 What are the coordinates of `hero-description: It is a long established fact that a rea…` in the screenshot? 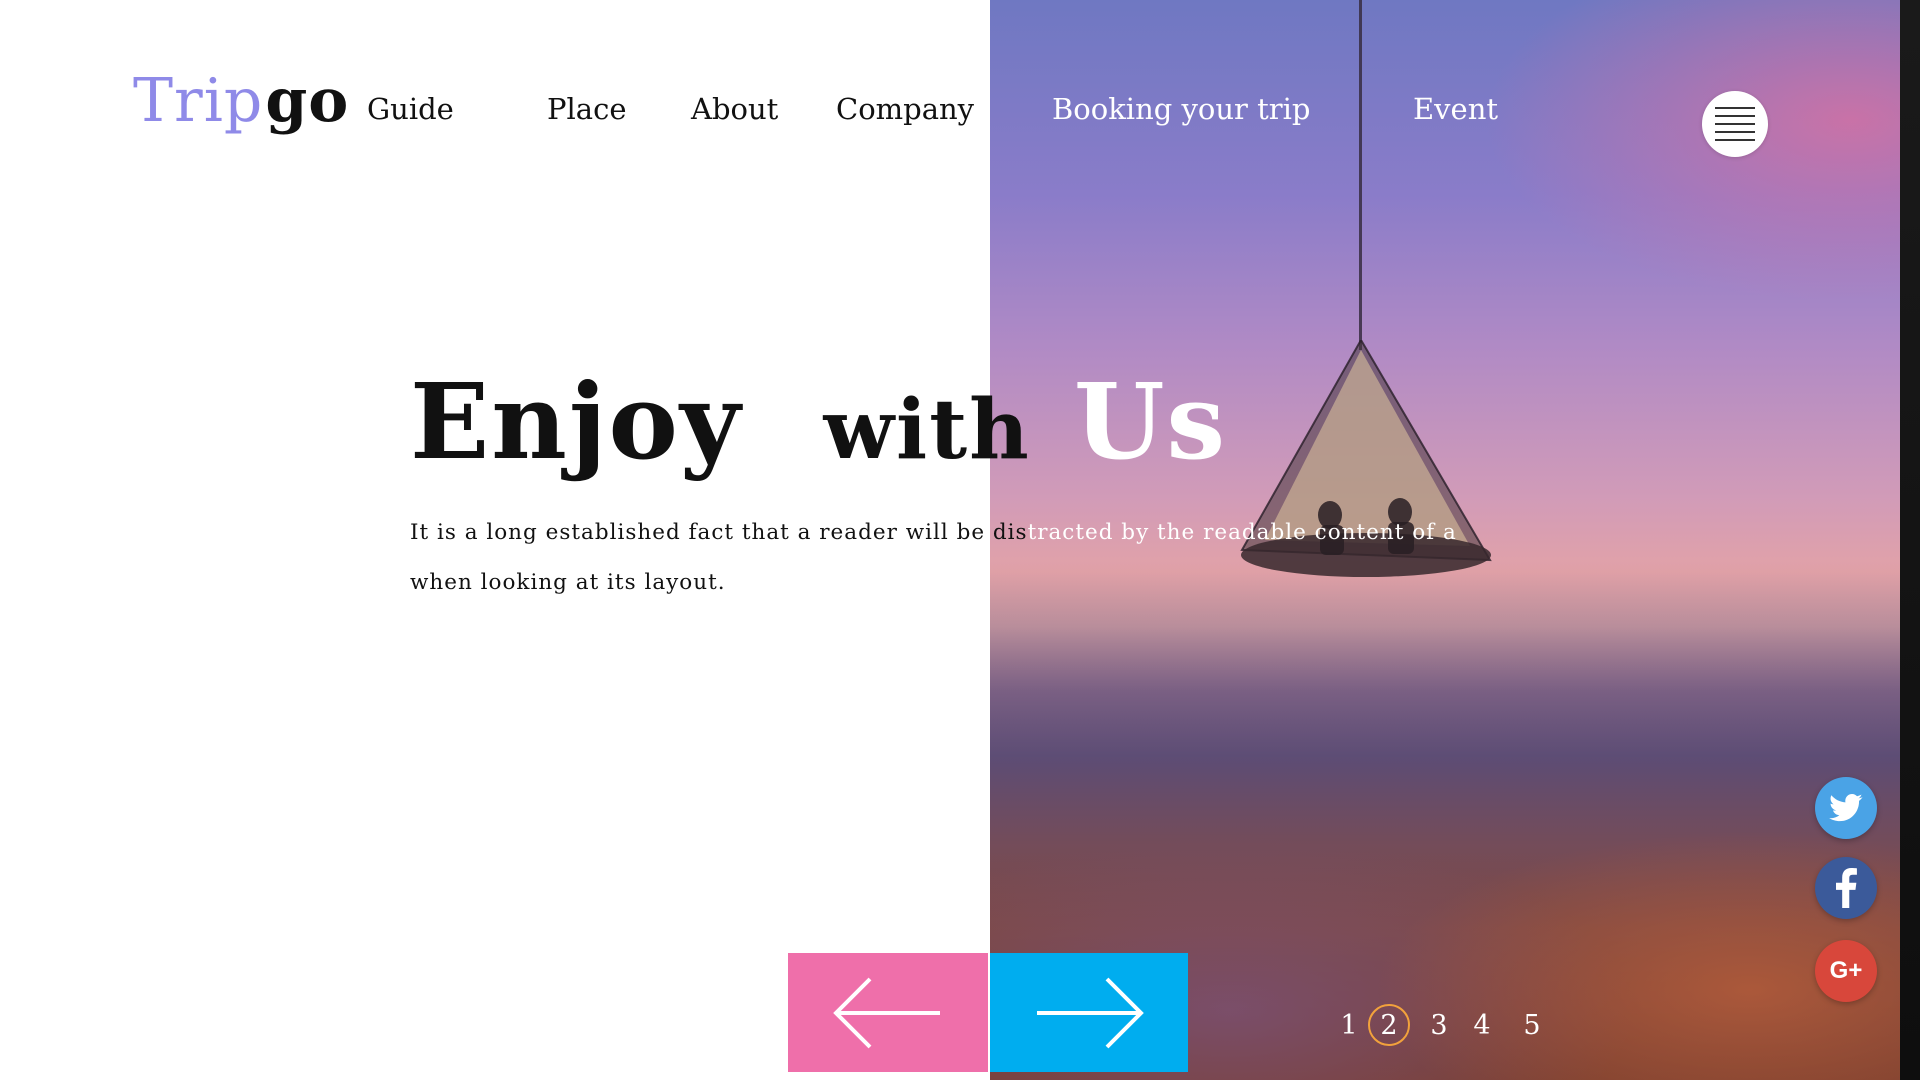 It's located at (940, 557).